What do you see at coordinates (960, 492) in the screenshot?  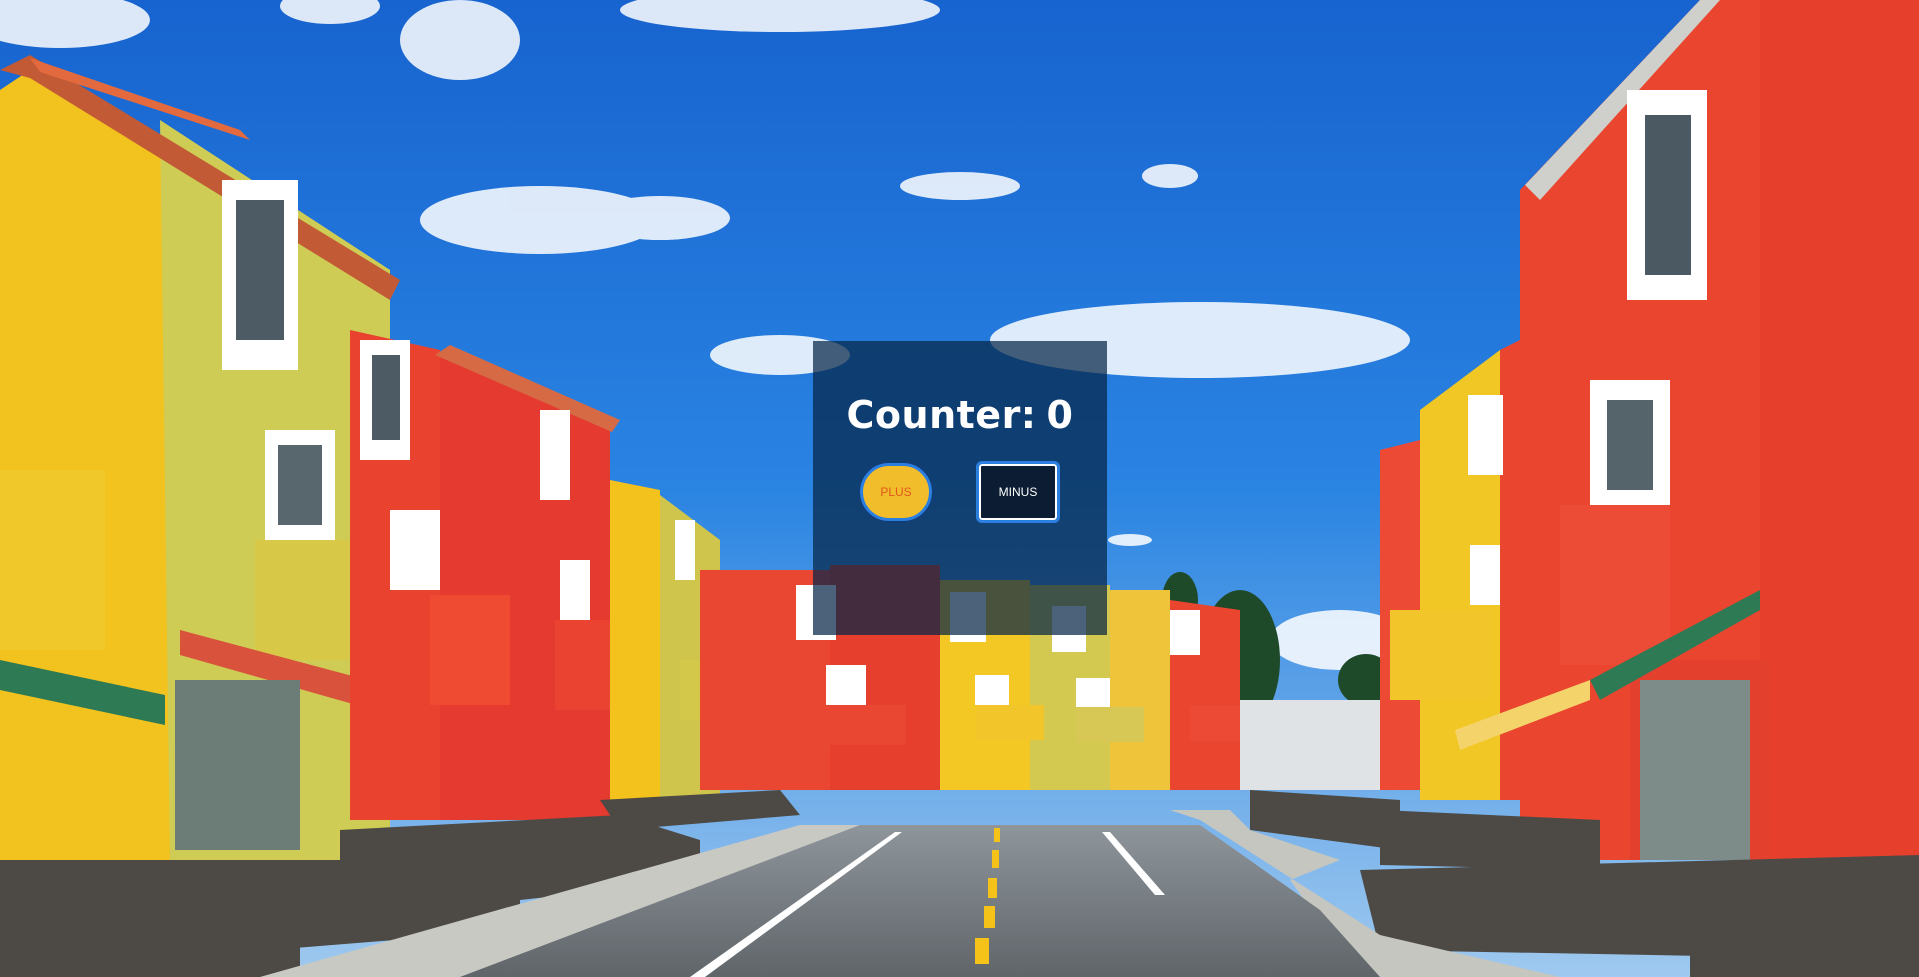 I see `button-row: PLUS MINUS` at bounding box center [960, 492].